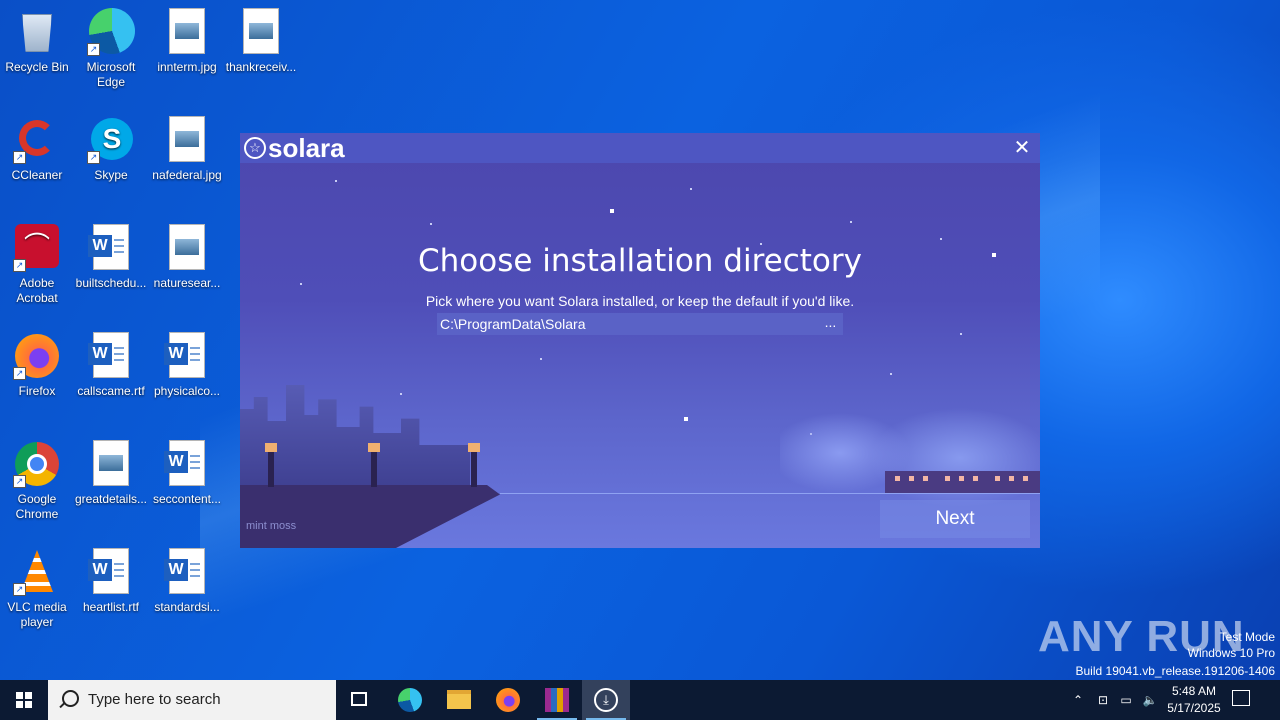 The image size is (1280, 720). Describe the element at coordinates (1078, 700) in the screenshot. I see `show-hidden-icons-button: ⌃` at that location.